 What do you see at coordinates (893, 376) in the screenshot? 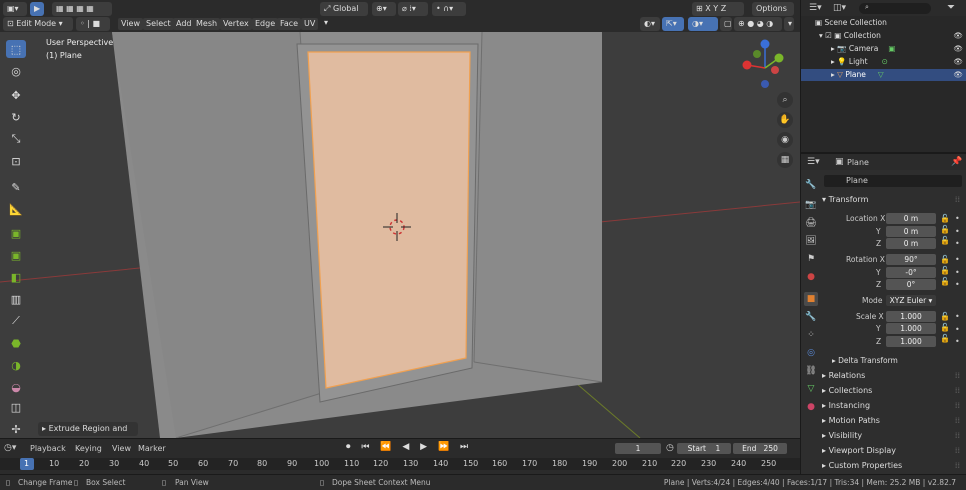
I see `relations-panel: ▸ Relations ⁞⁞` at bounding box center [893, 376].